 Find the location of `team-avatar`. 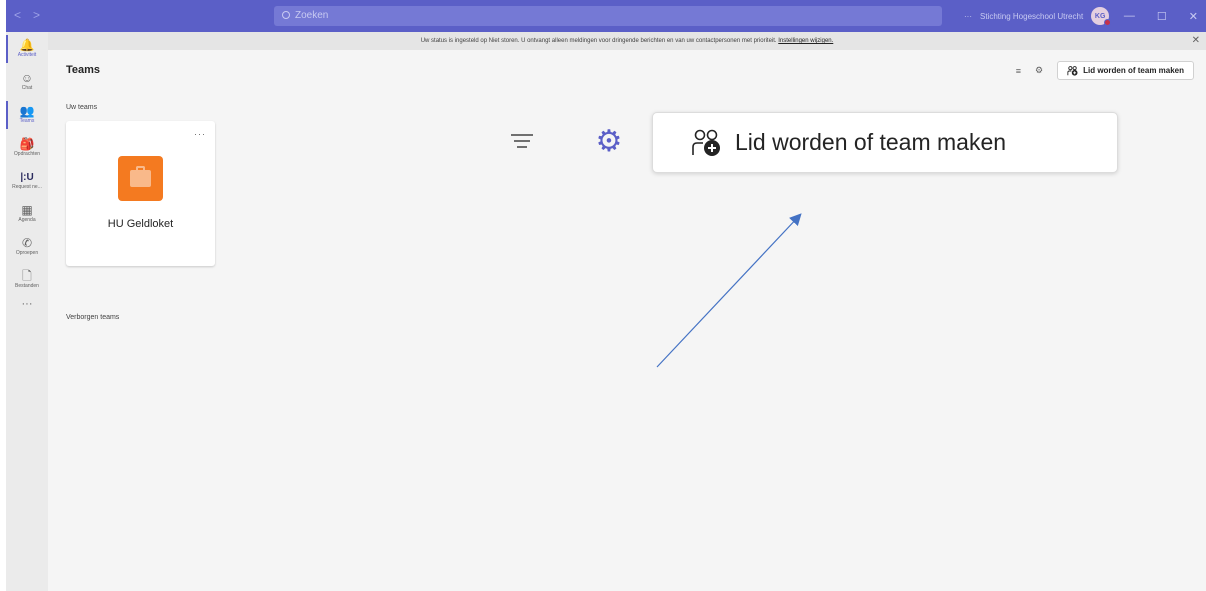

team-avatar is located at coordinates (140, 178).